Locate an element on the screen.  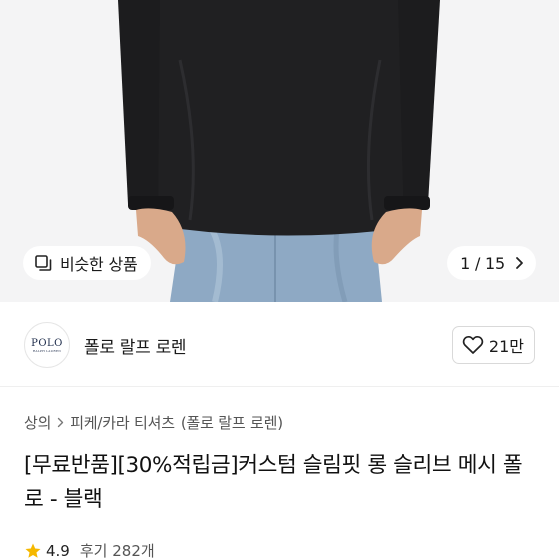
review-count-link: 후기 282개 is located at coordinates (117, 549).